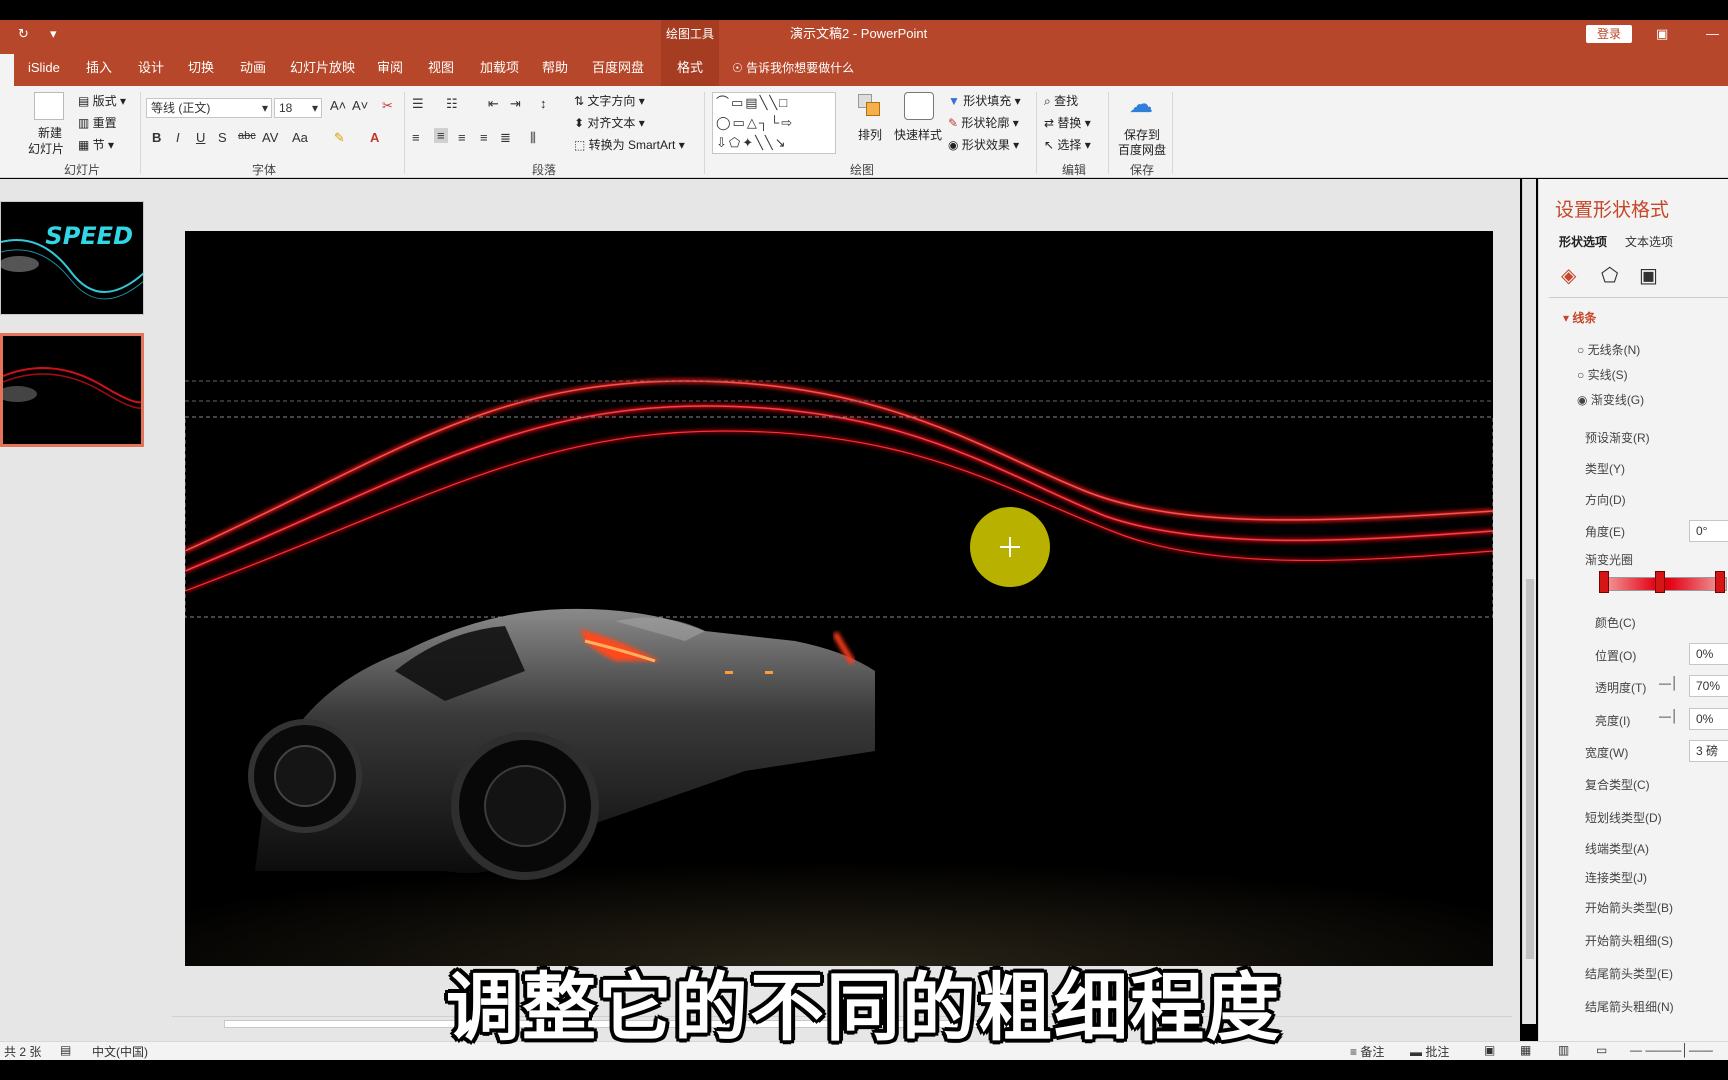  Describe the element at coordinates (201, 67) in the screenshot. I see `tab-transitions: 切换` at that location.